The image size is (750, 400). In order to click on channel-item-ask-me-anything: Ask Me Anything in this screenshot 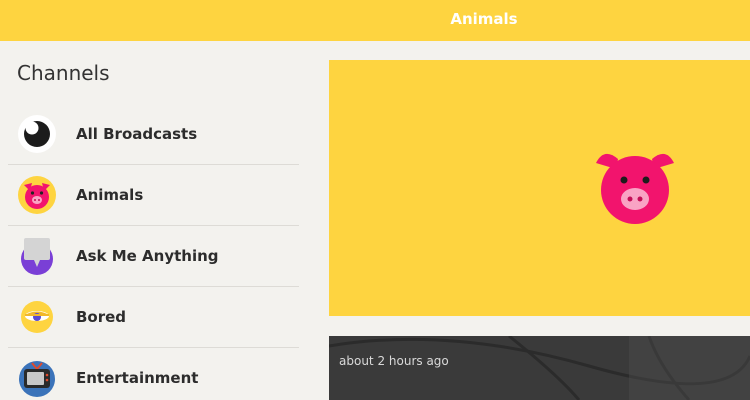, I will do `click(153, 256)`.